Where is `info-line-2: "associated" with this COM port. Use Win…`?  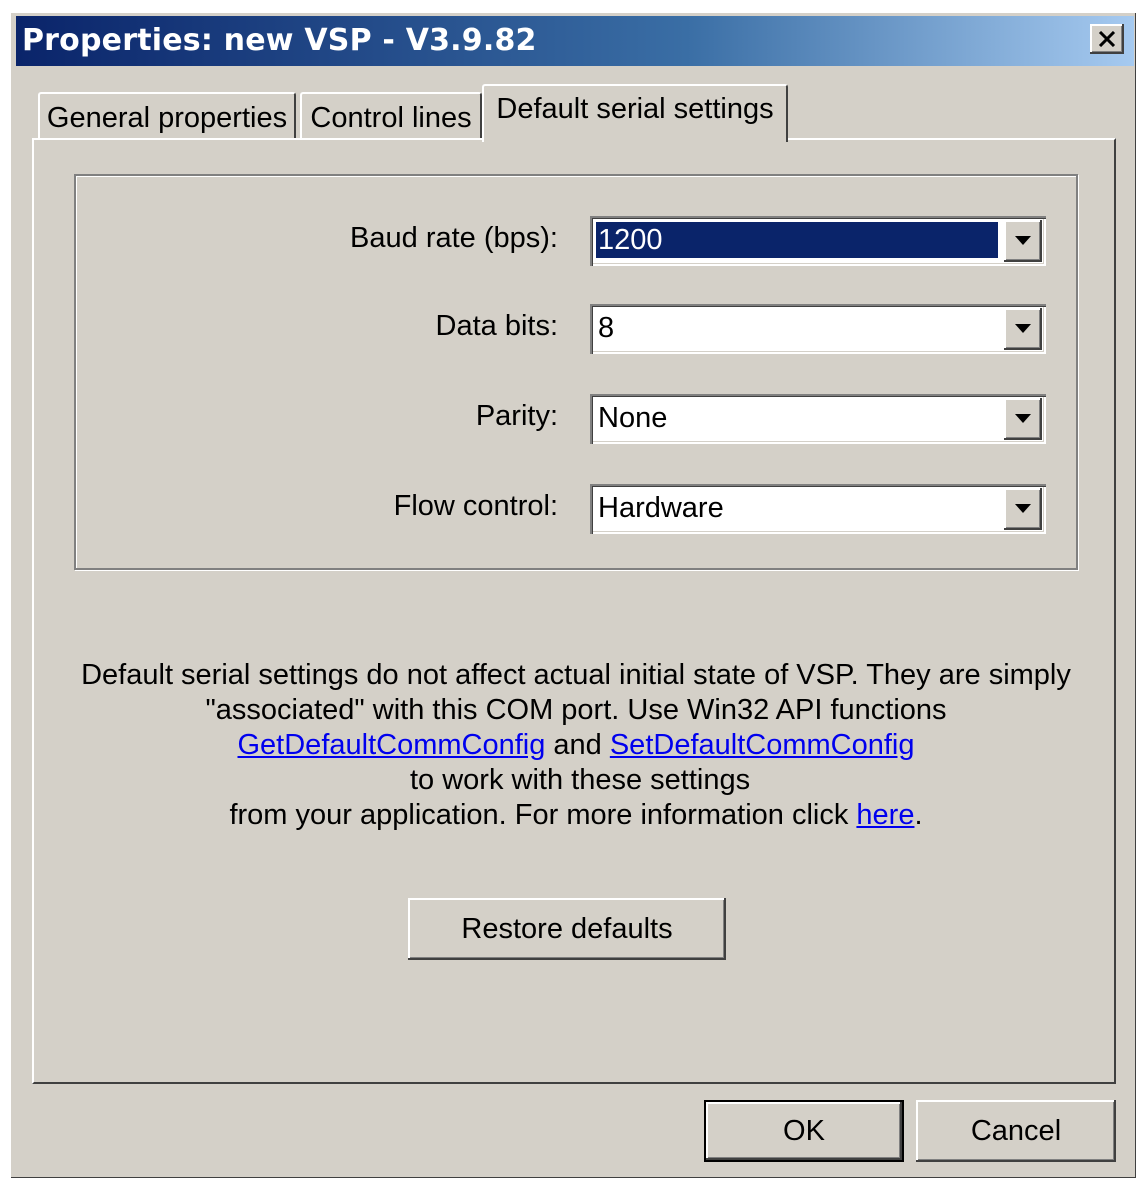
info-line-2: "associated" with this COM port. Use Win… is located at coordinates (576, 710).